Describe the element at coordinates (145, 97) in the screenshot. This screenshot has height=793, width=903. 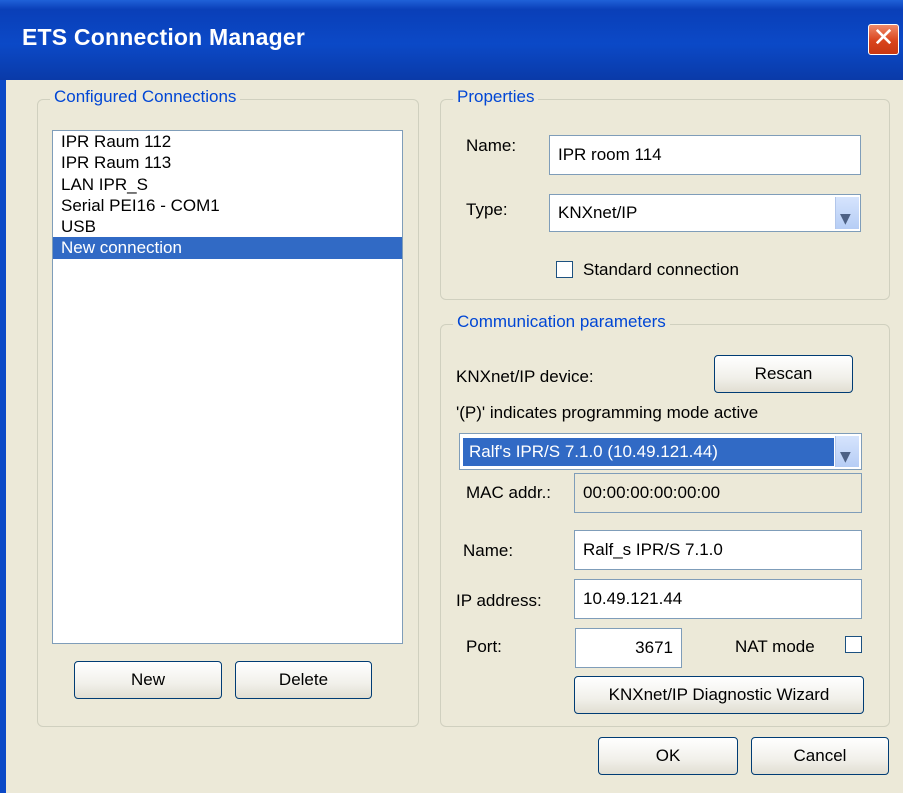
I see `configured-connections-legend: Configured Connections` at that location.